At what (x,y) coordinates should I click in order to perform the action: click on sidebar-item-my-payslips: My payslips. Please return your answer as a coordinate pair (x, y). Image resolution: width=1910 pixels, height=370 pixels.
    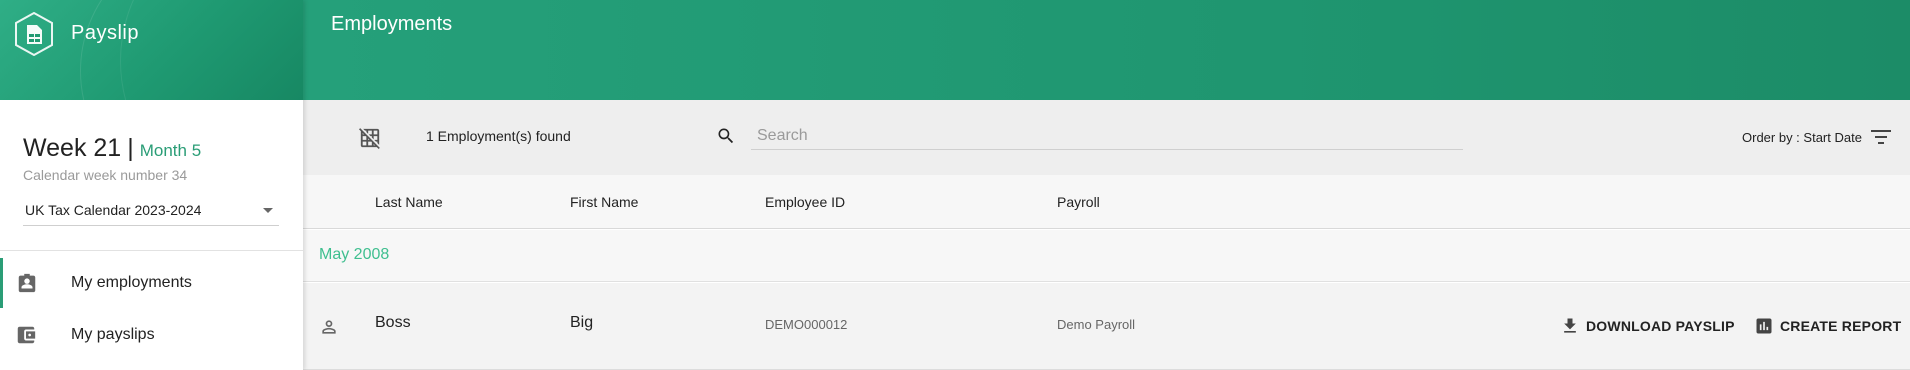
    Looking at the image, I should click on (151, 335).